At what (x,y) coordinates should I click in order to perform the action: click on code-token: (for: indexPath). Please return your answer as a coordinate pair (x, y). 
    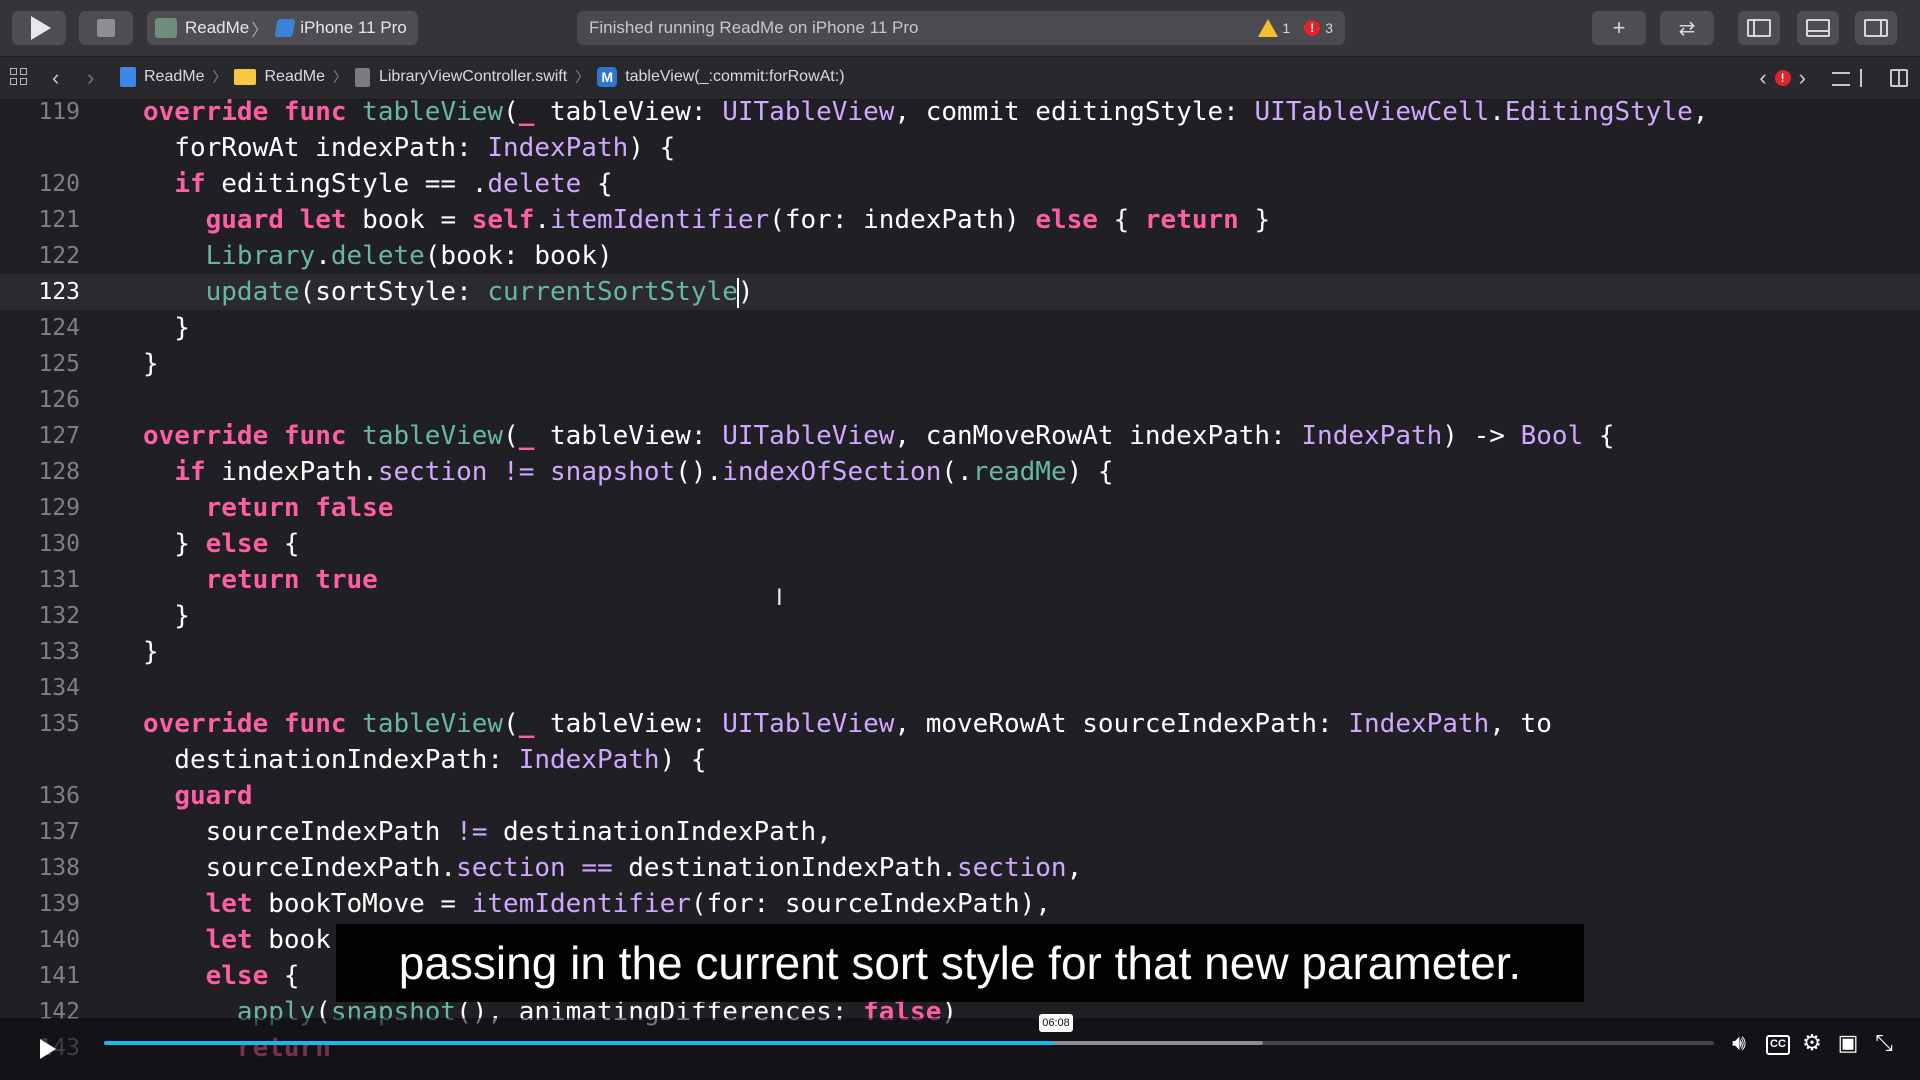
    Looking at the image, I should click on (902, 220).